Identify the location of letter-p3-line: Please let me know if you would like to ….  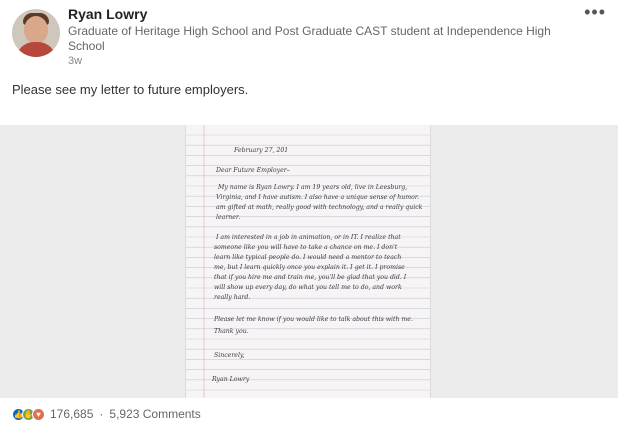
(313, 319).